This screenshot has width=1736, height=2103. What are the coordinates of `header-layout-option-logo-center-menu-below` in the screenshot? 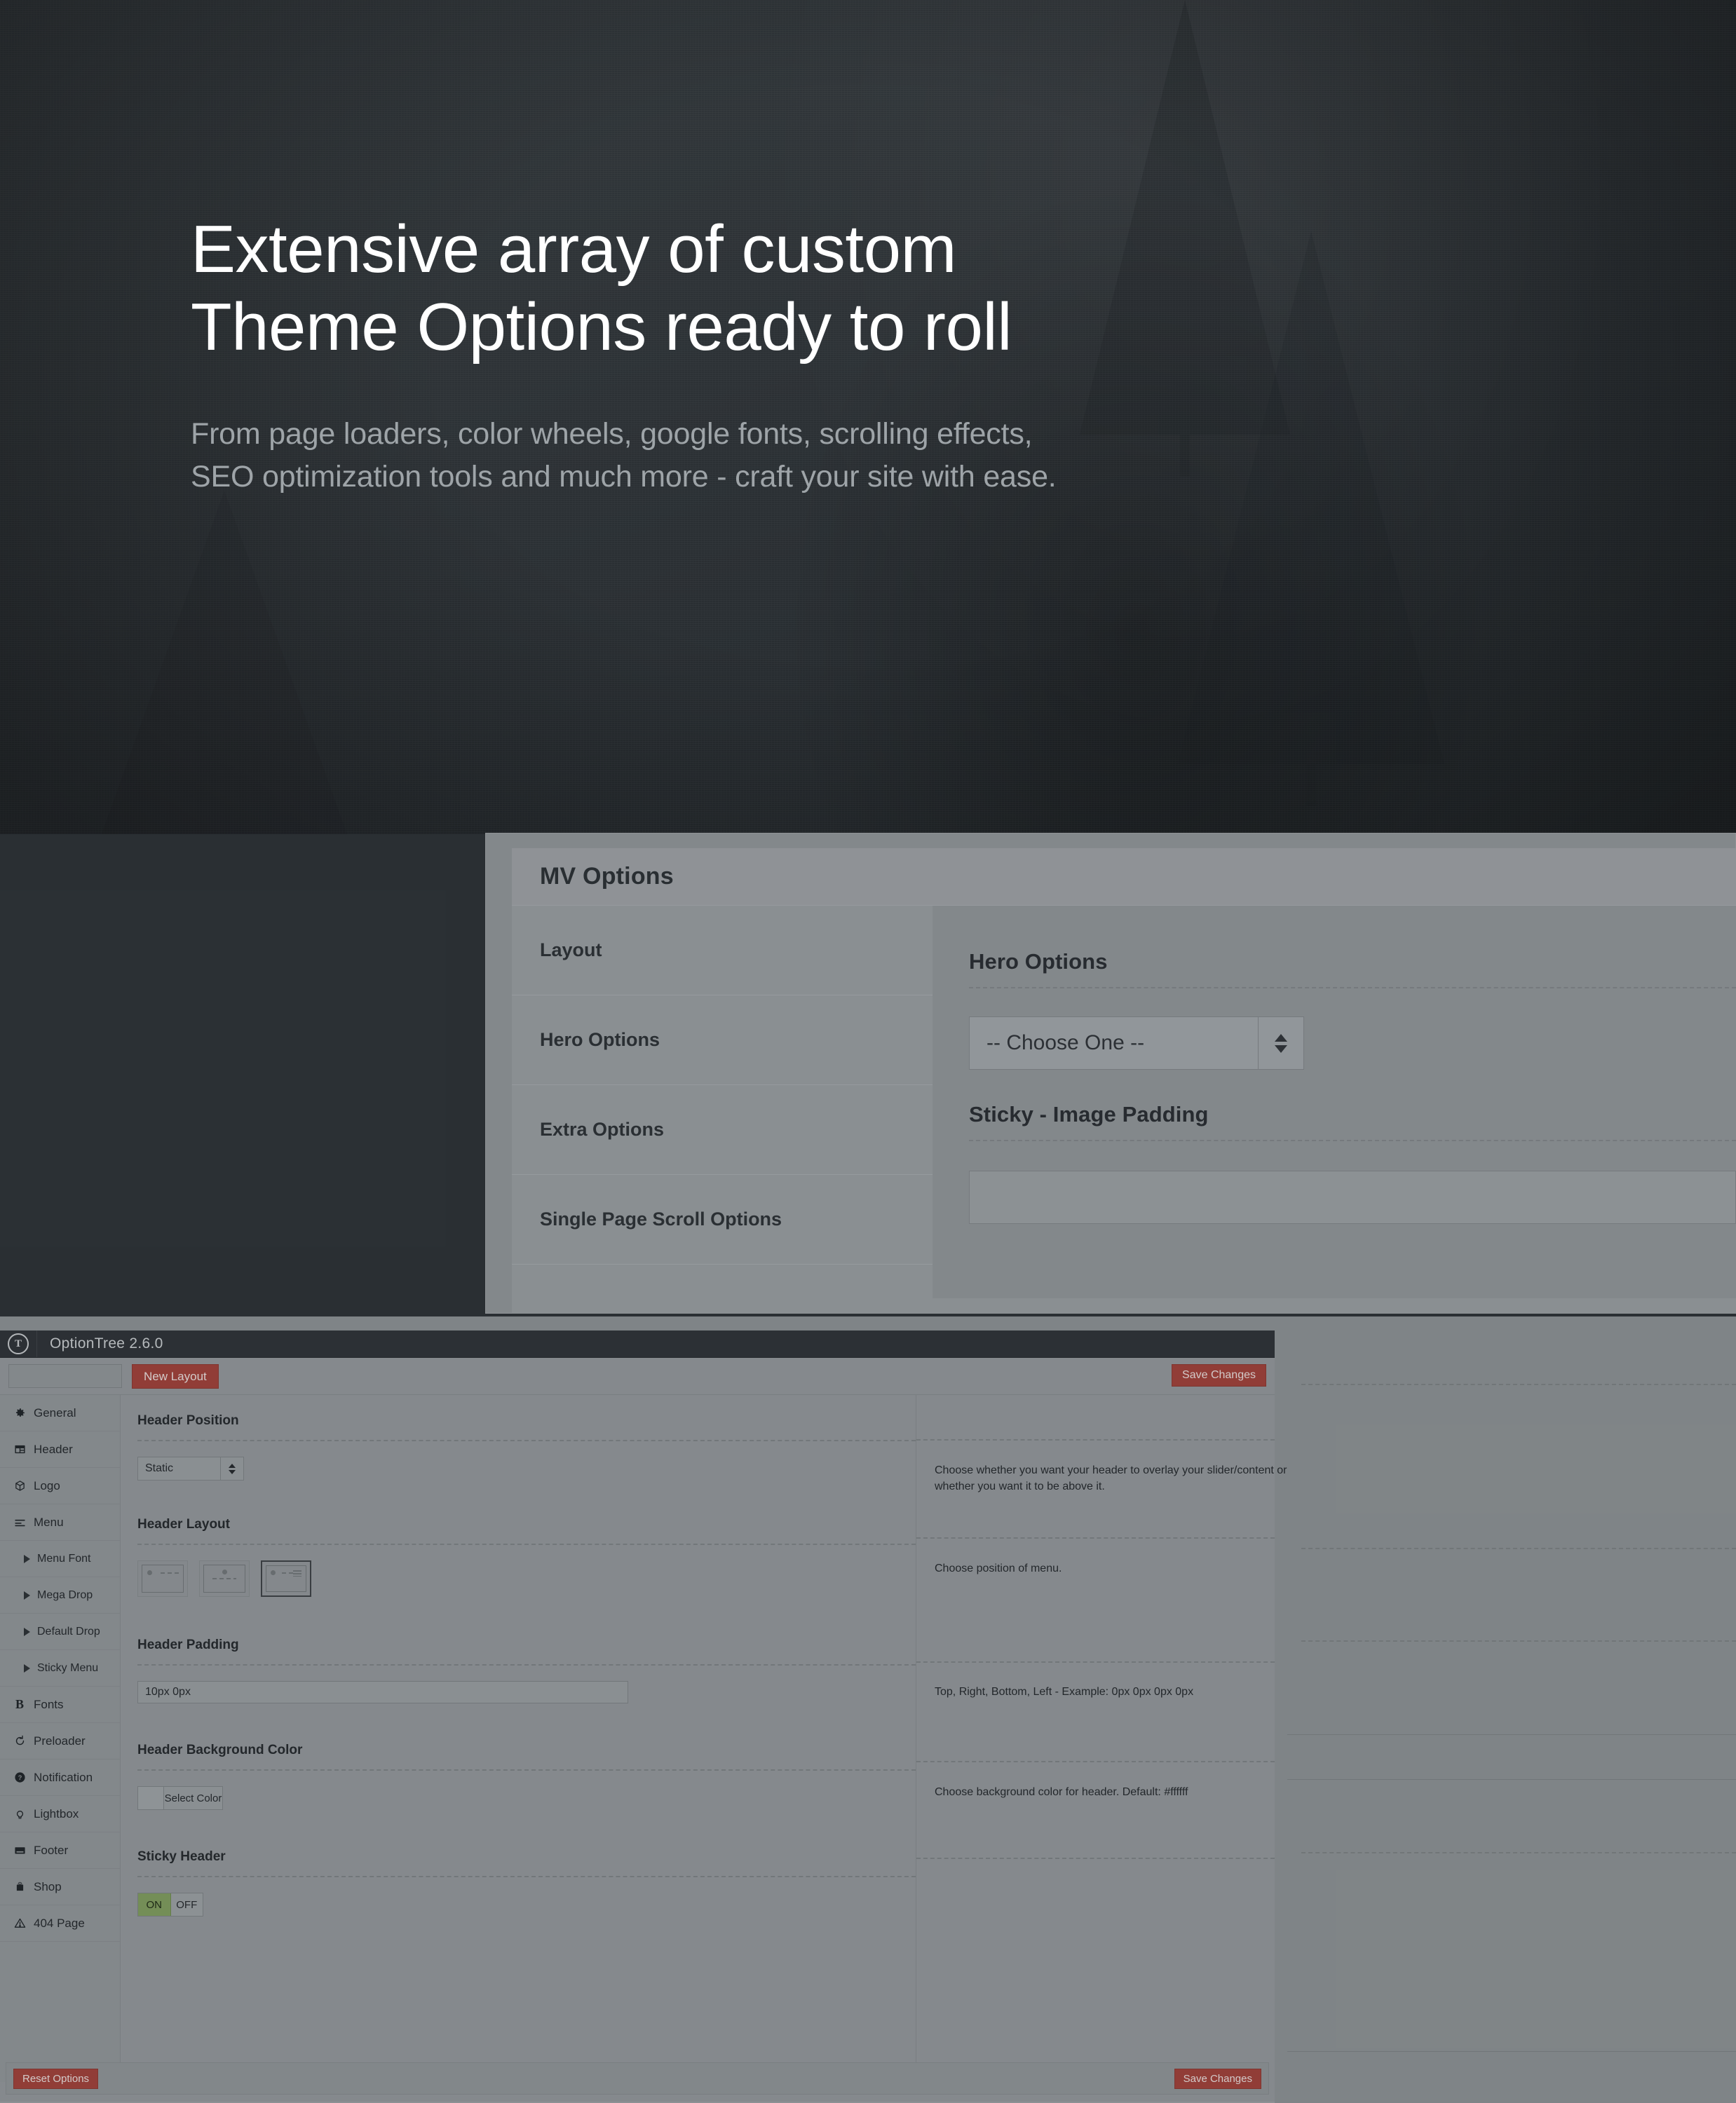 It's located at (224, 1578).